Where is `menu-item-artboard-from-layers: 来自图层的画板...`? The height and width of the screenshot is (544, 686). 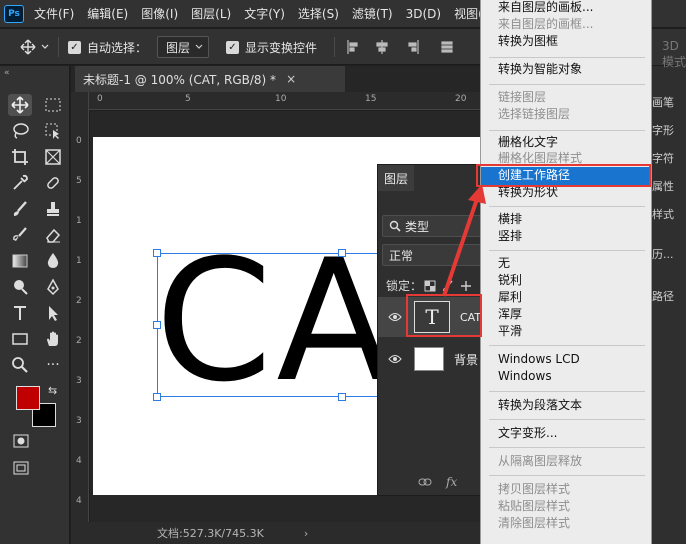 menu-item-artboard-from-layers: 来自图层的画板... is located at coordinates (566, 8).